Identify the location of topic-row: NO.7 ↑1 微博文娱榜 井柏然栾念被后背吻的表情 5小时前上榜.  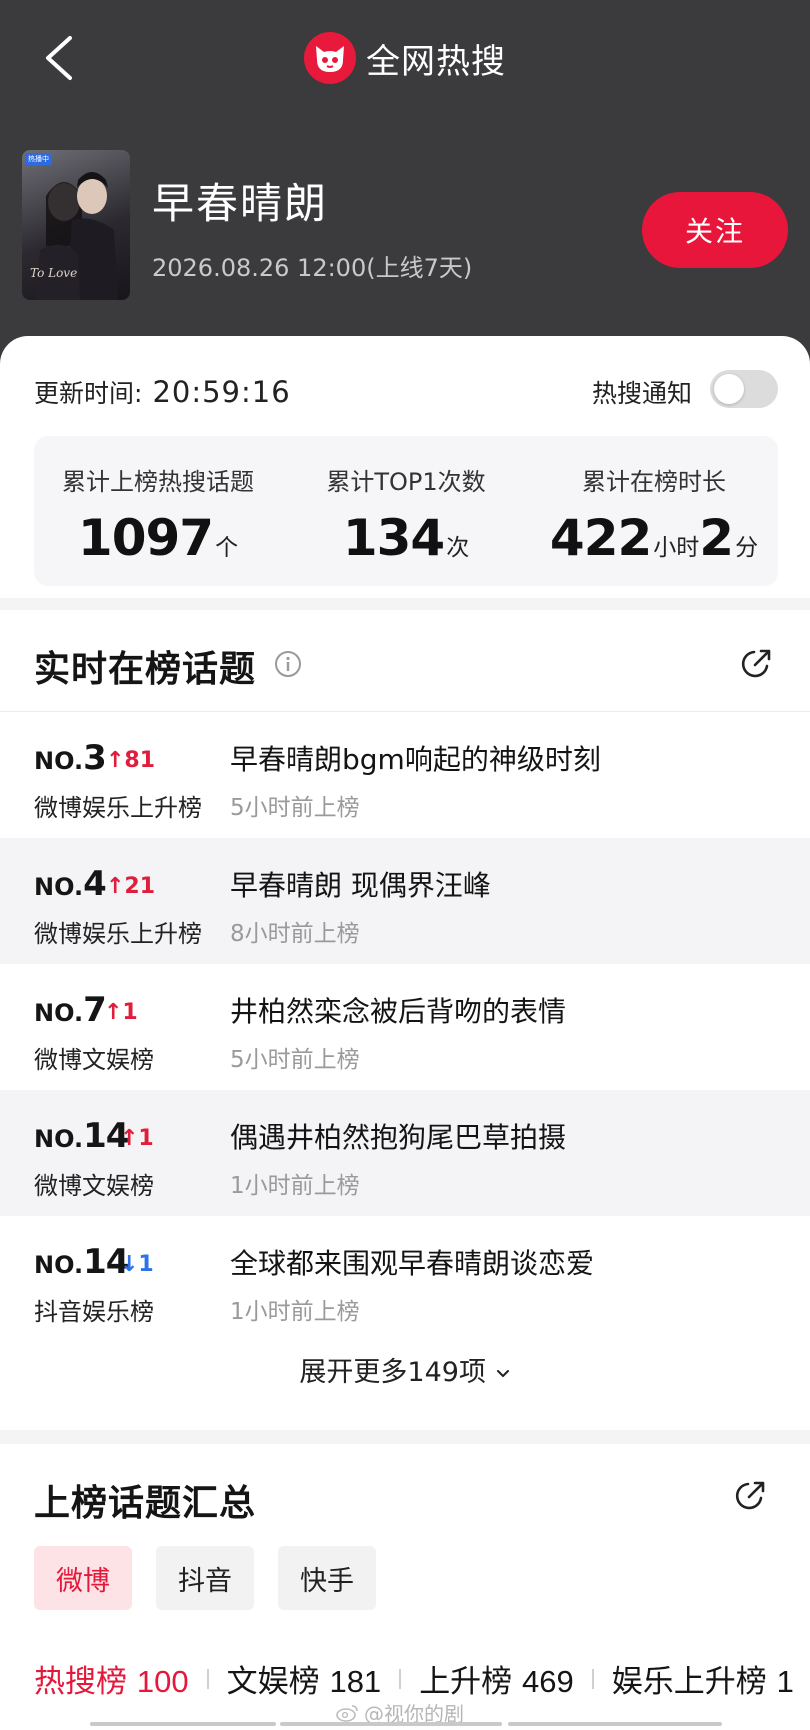
(405, 1027).